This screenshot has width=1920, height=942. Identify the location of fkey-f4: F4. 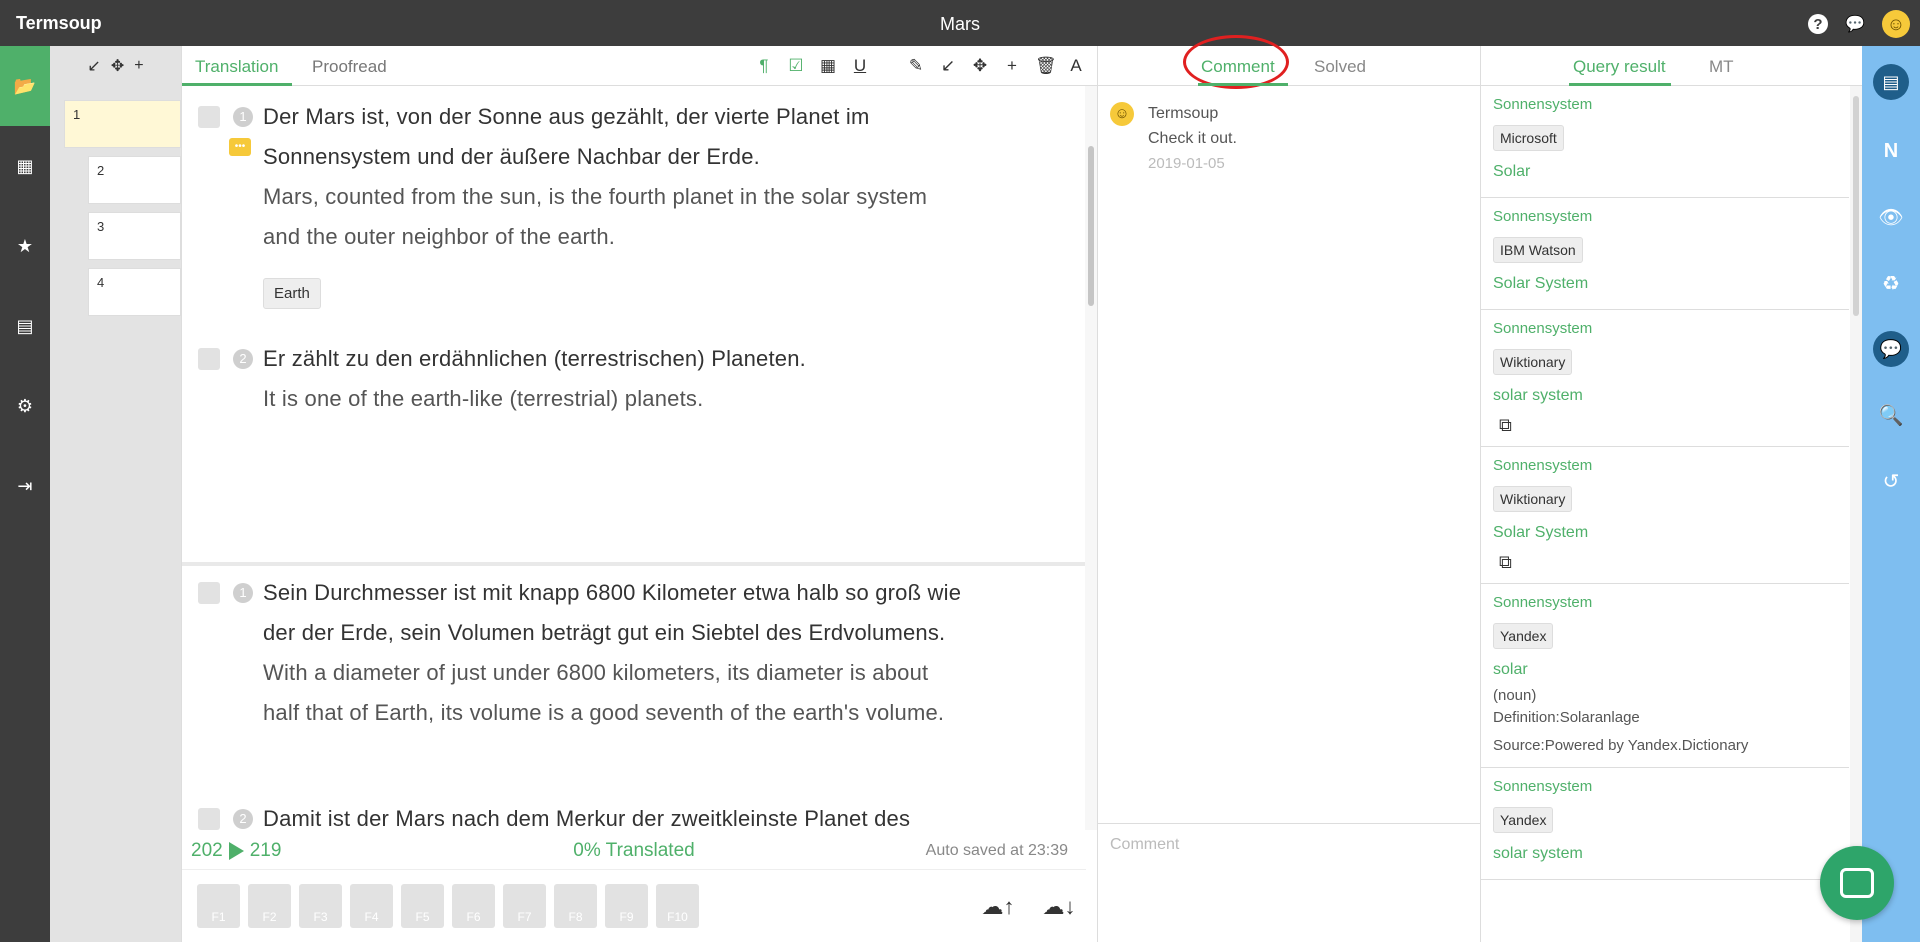
(371, 906).